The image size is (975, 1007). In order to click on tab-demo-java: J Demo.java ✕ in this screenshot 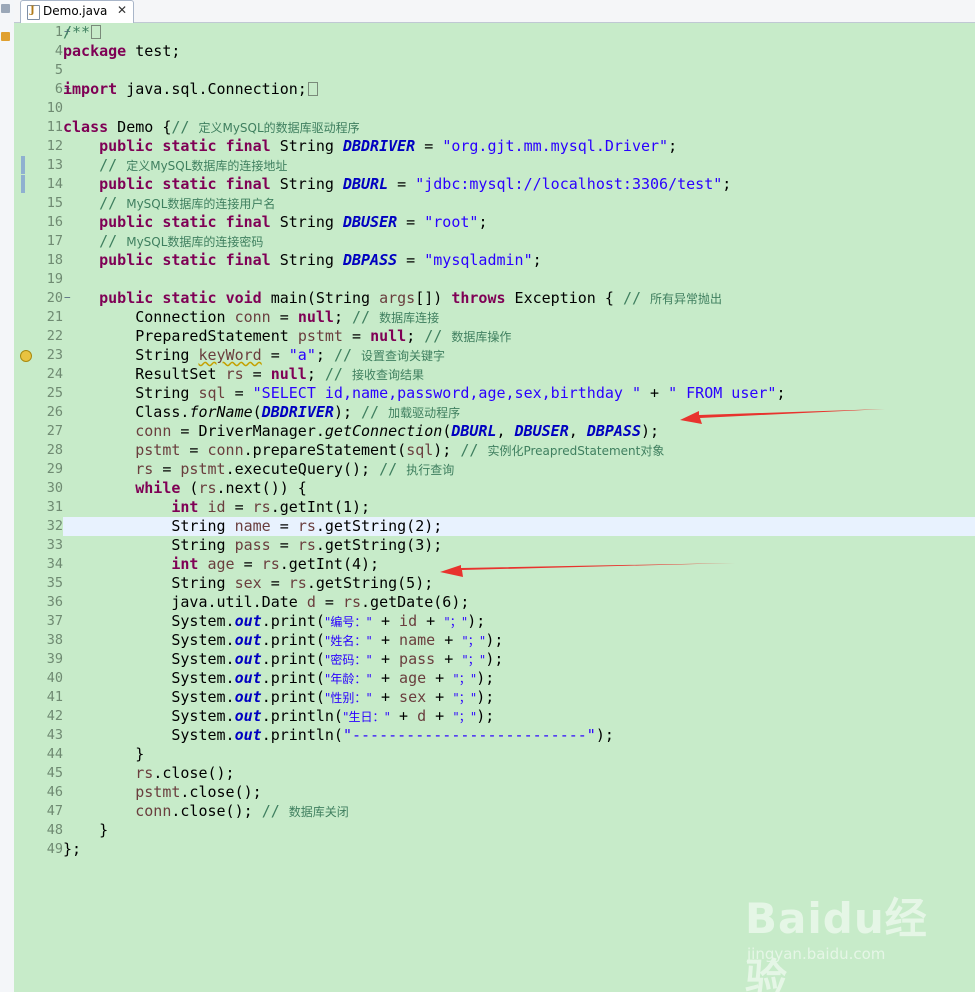, I will do `click(77, 11)`.